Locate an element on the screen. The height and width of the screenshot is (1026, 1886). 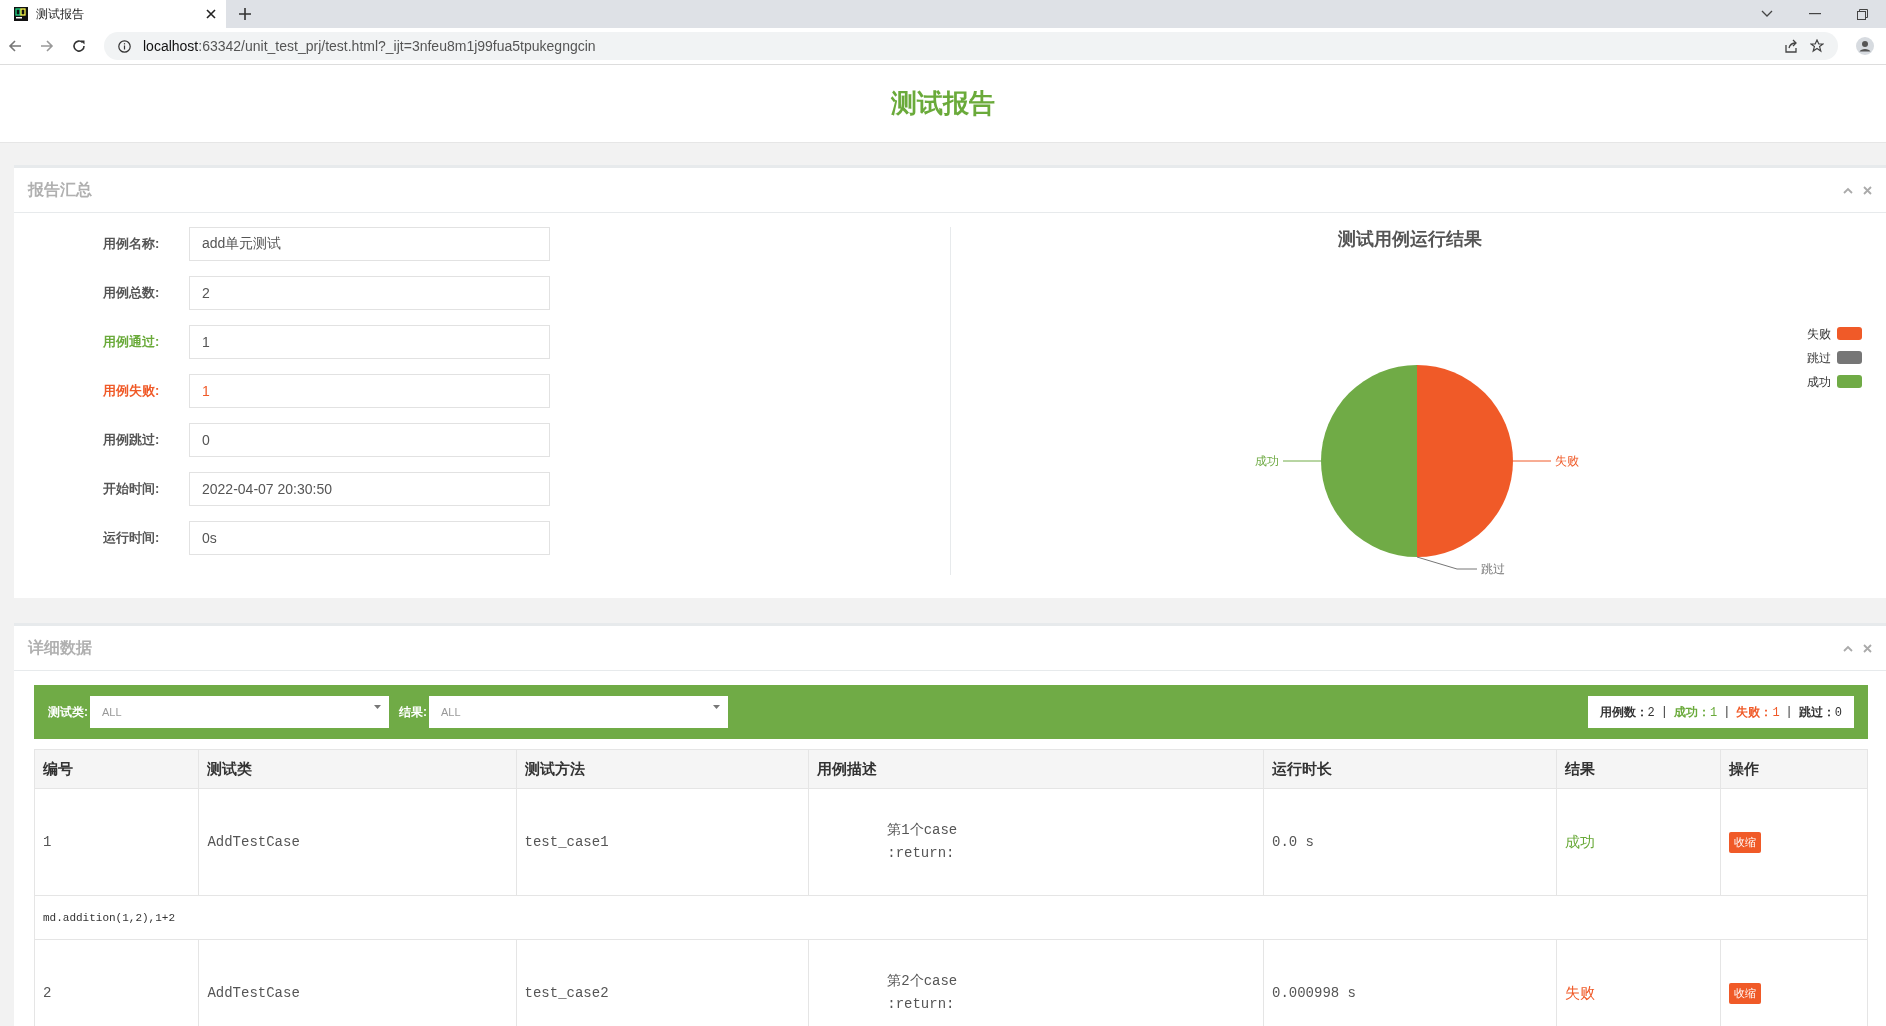
input-field: 0s is located at coordinates (369, 538).